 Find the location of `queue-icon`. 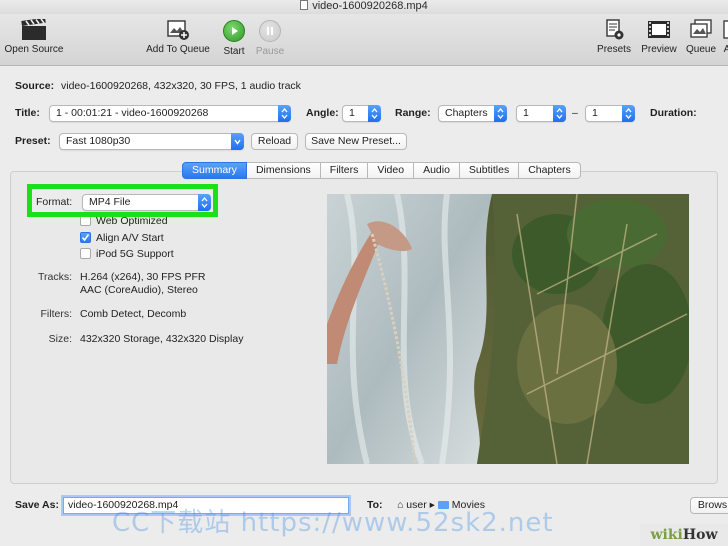

queue-icon is located at coordinates (701, 28).